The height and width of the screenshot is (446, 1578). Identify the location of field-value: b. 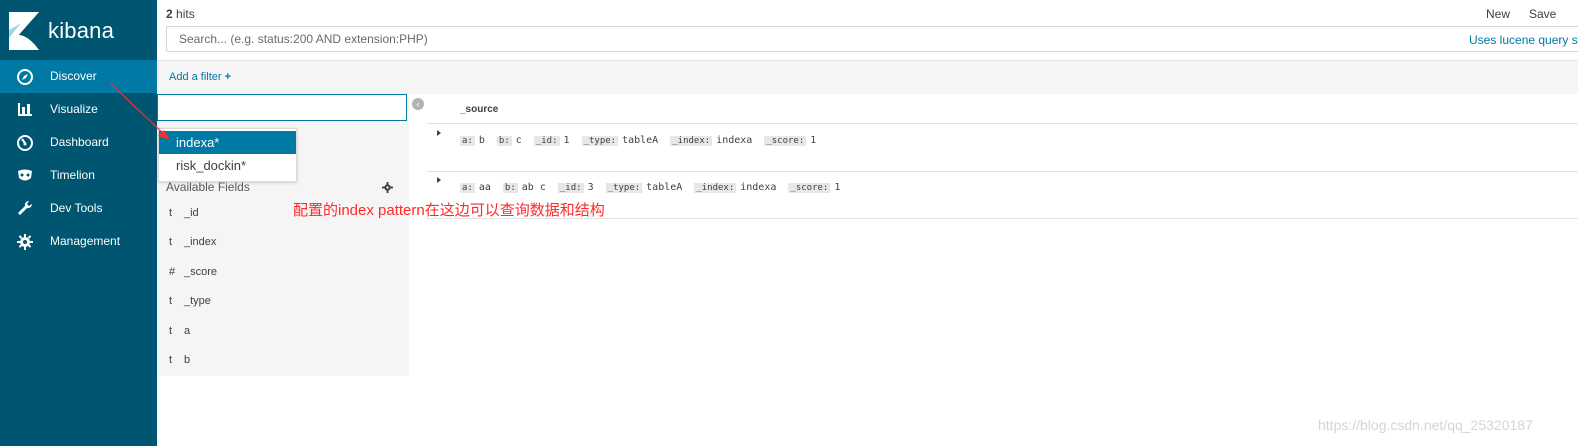
(481, 140).